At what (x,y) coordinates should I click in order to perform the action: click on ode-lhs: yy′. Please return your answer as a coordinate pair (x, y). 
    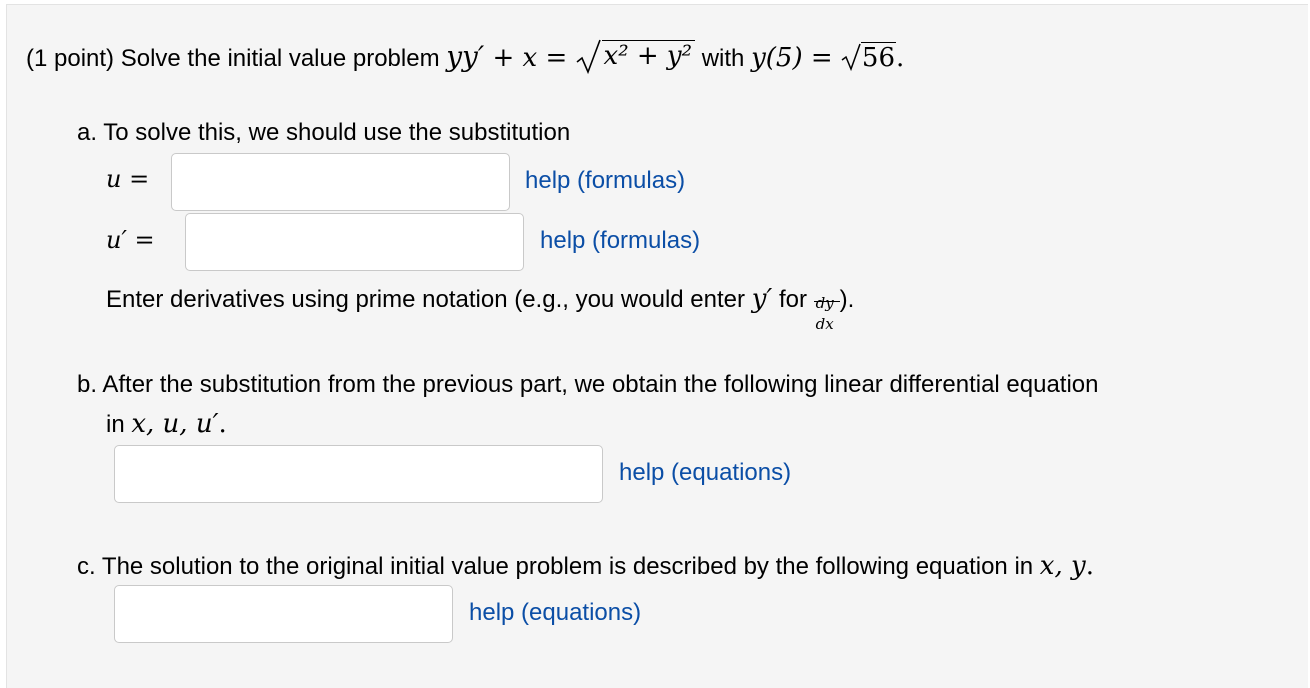
    Looking at the image, I should click on (465, 56).